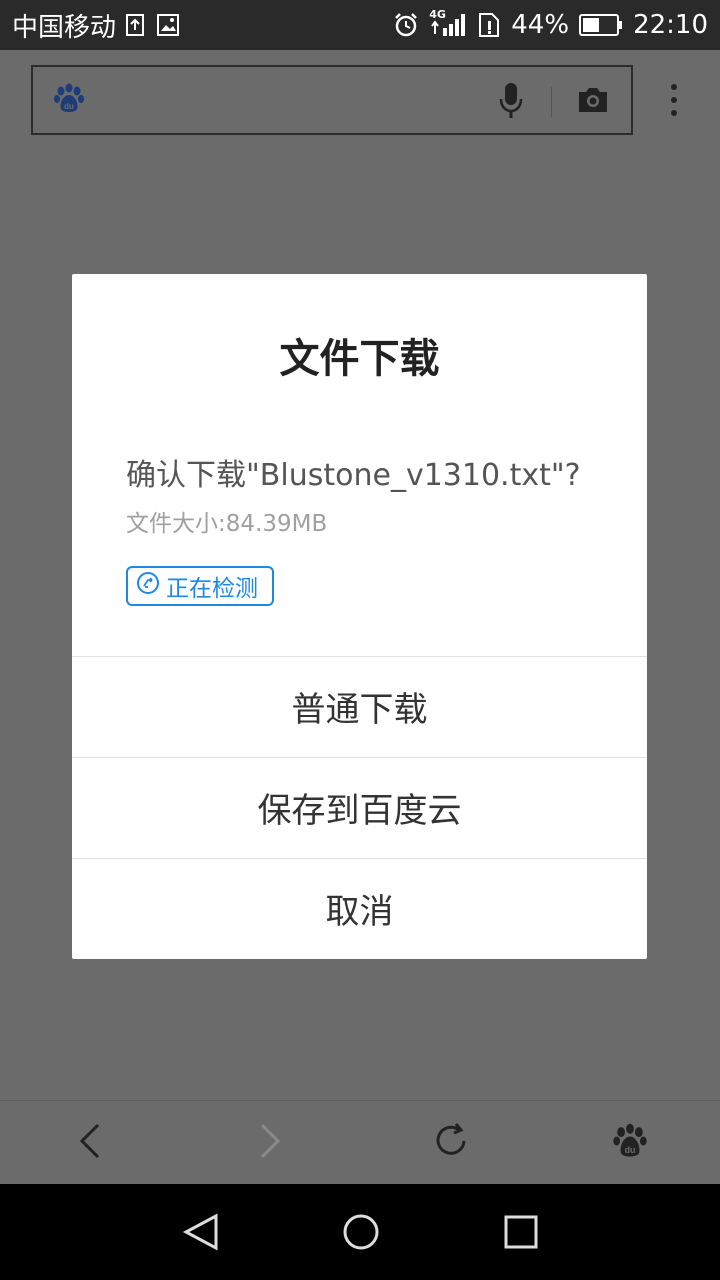  Describe the element at coordinates (511, 103) in the screenshot. I see `microphone-icon` at that location.